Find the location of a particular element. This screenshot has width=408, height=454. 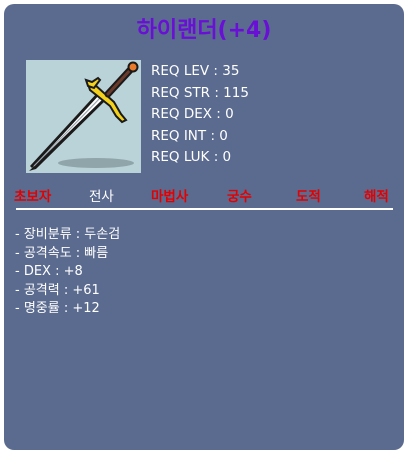

stat-accuracy: - 명중률 : +12 is located at coordinates (57, 308).